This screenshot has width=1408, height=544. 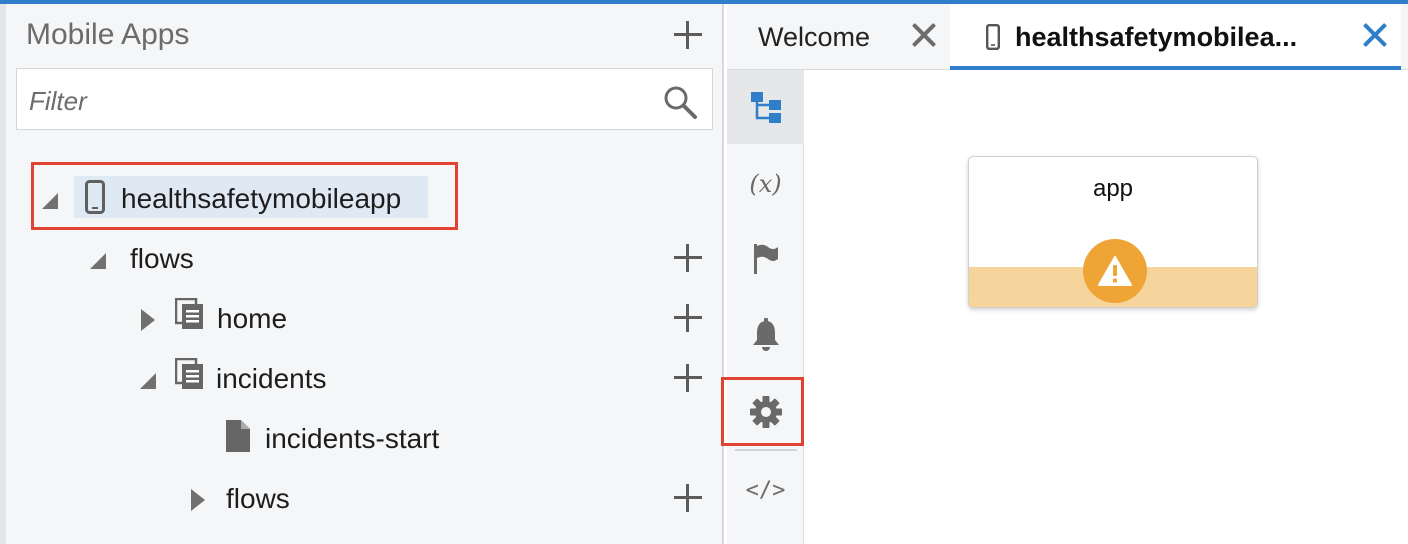 I want to click on add-flow-button, so click(x=688, y=258).